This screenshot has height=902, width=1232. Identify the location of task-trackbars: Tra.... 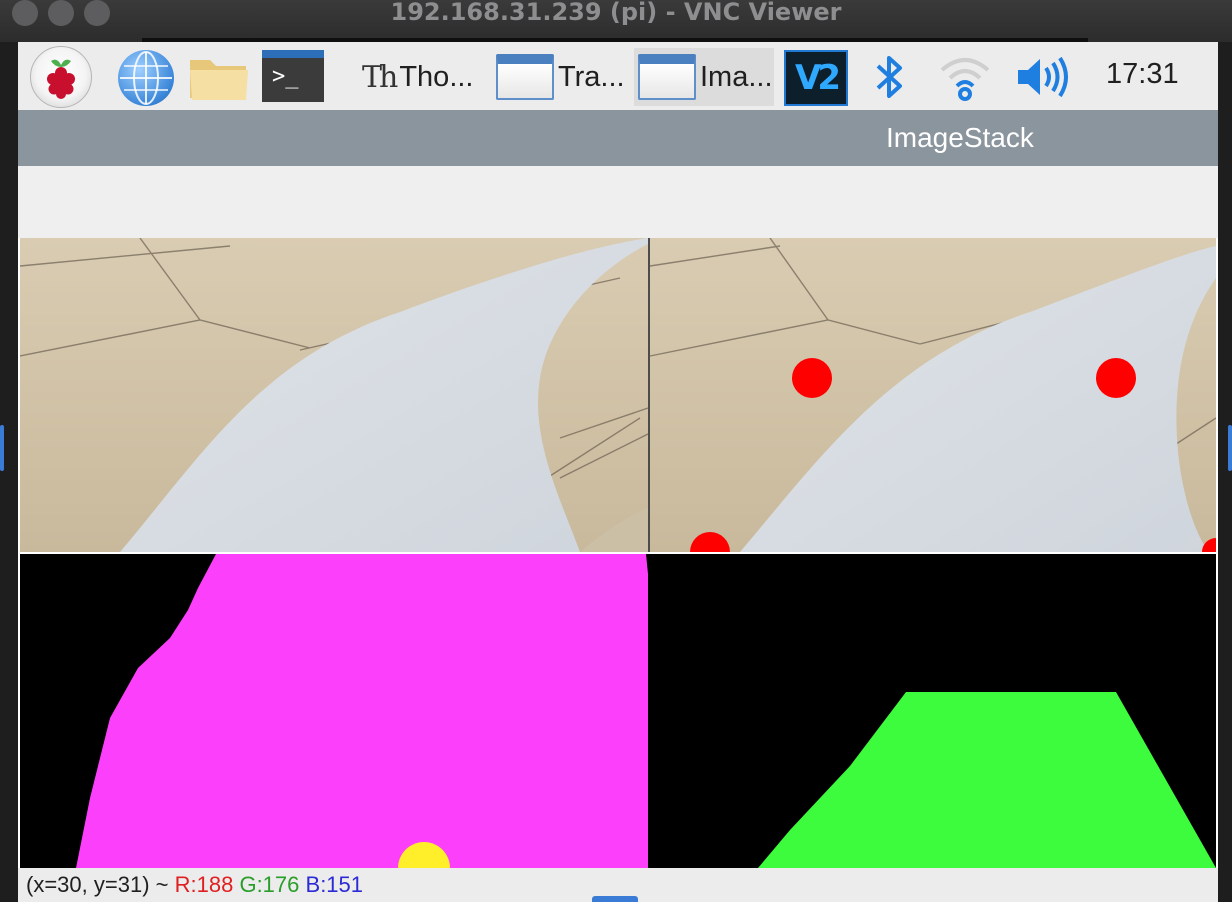
(562, 77).